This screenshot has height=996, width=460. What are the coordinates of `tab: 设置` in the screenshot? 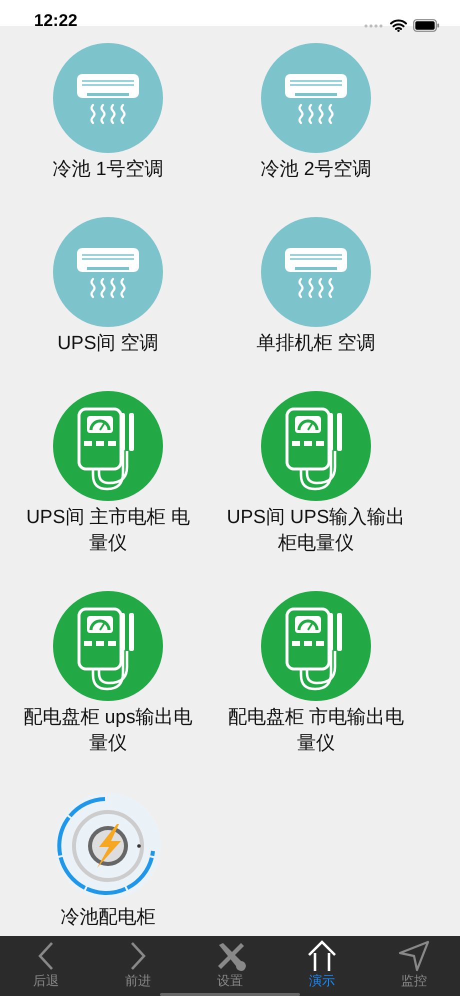 It's located at (230, 963).